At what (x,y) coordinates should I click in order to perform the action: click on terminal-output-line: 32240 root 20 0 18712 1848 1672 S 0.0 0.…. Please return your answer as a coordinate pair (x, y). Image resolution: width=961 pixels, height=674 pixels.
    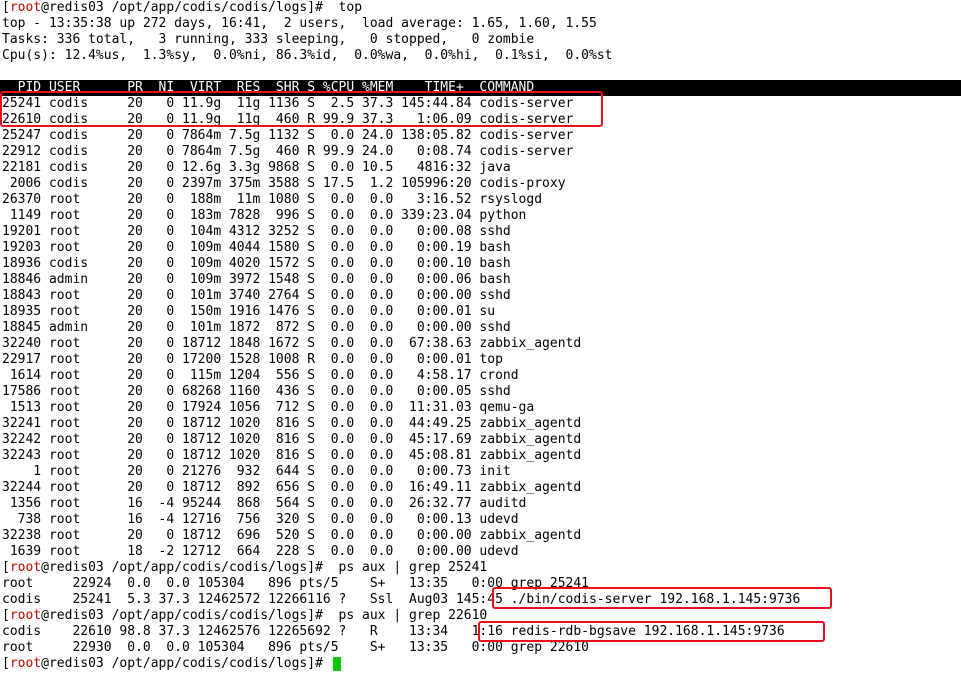
    Looking at the image, I should click on (292, 343).